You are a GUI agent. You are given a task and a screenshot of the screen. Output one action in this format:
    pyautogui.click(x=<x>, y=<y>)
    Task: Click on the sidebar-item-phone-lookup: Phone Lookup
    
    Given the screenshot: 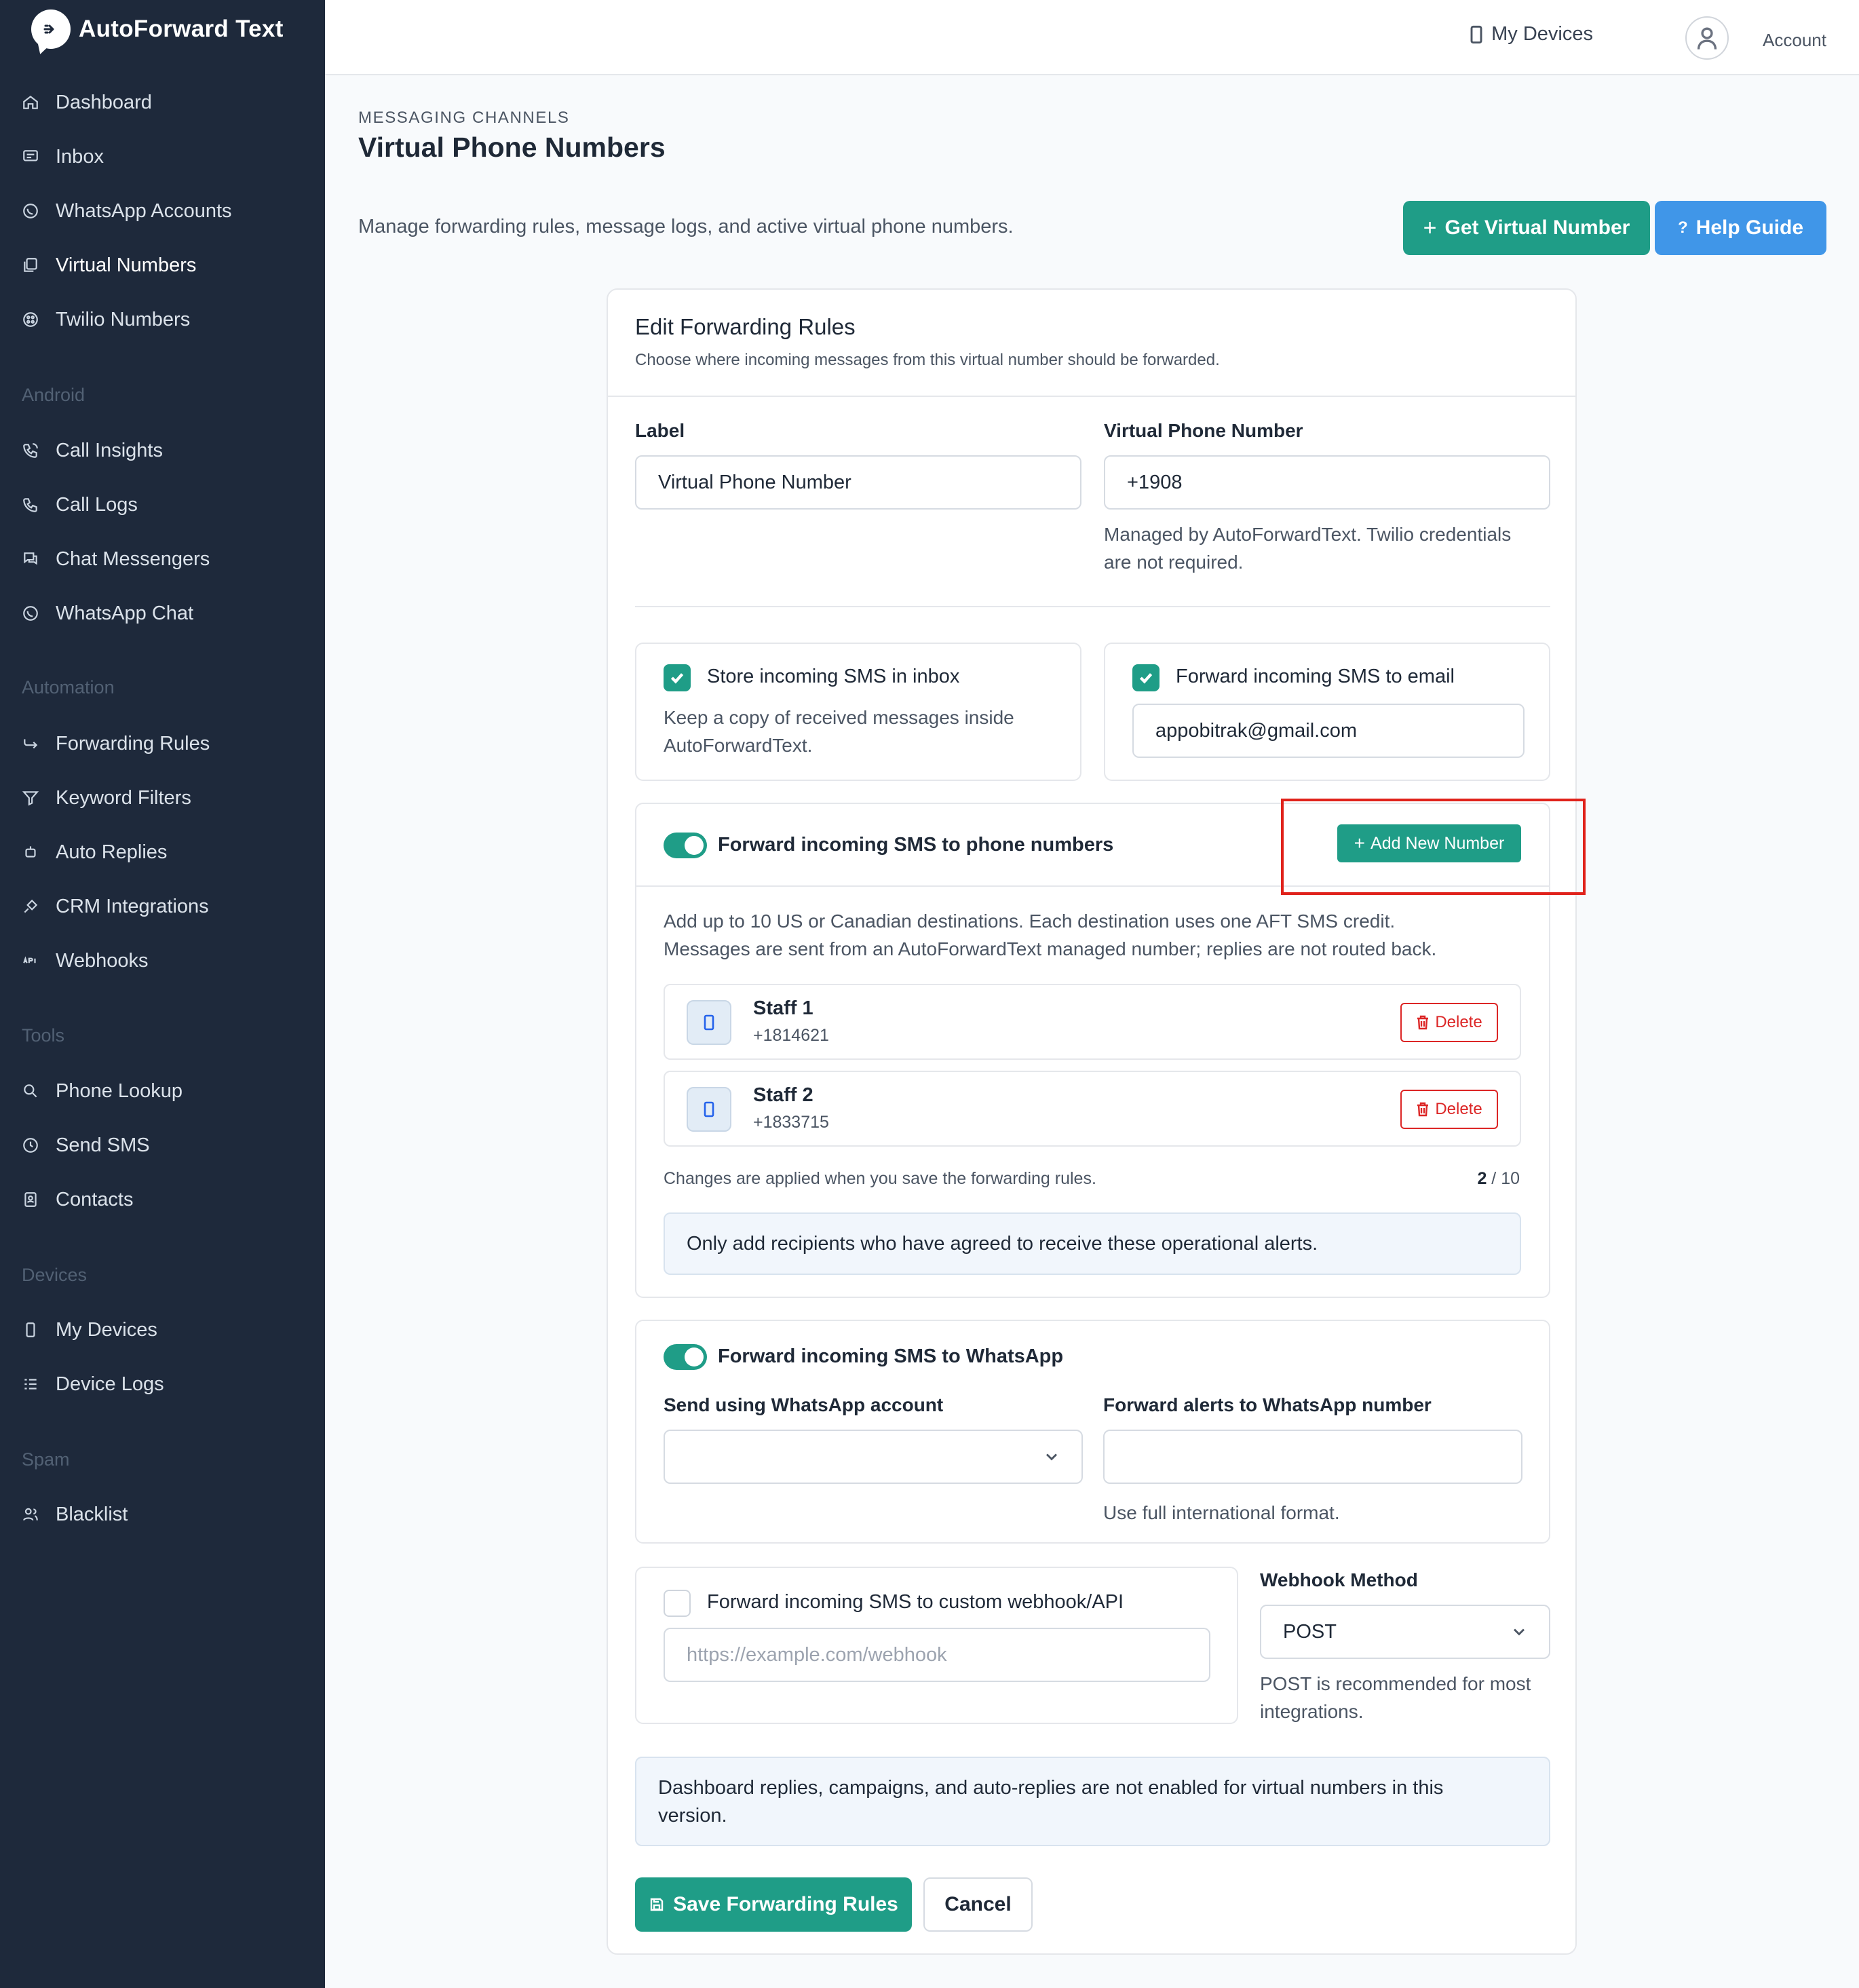 What is the action you would take?
    pyautogui.click(x=102, y=1091)
    